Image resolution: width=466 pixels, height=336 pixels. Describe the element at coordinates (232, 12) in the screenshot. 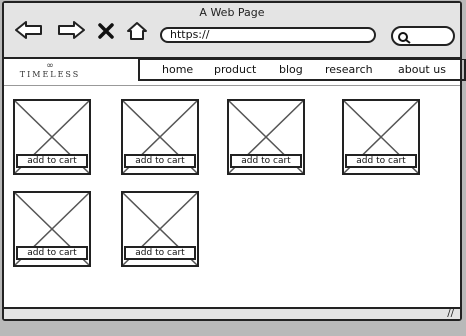

I see `window-title: A Web Page` at that location.